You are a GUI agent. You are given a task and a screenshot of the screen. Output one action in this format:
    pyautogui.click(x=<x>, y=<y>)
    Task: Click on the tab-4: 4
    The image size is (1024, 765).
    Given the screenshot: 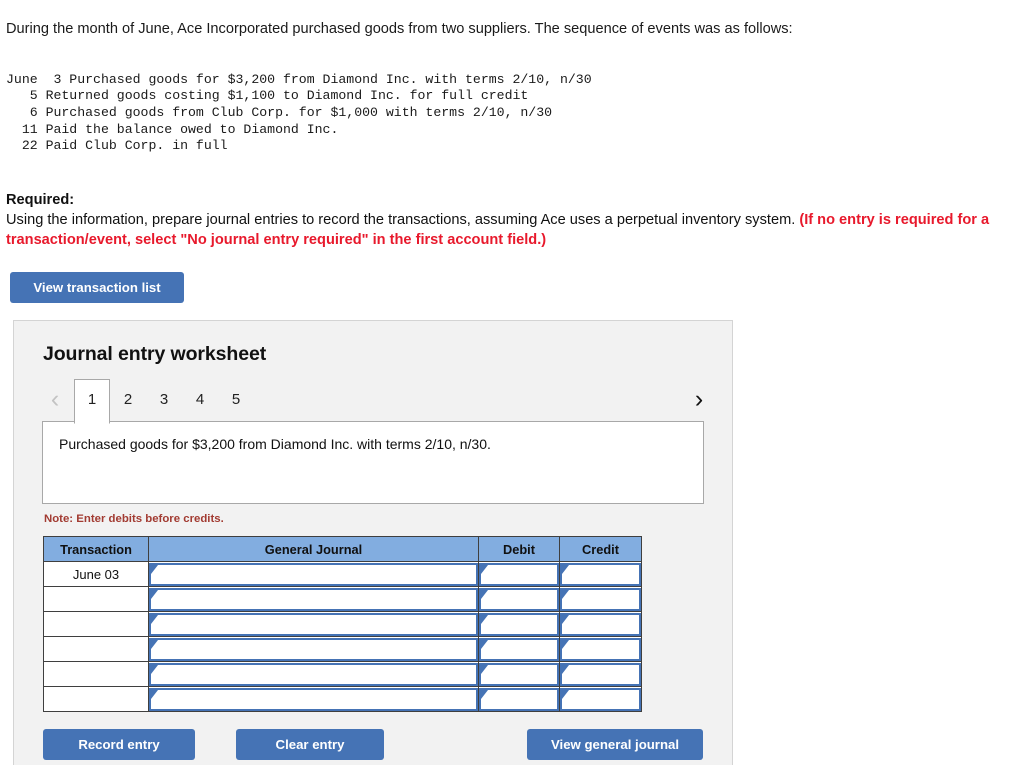 What is the action you would take?
    pyautogui.click(x=200, y=399)
    